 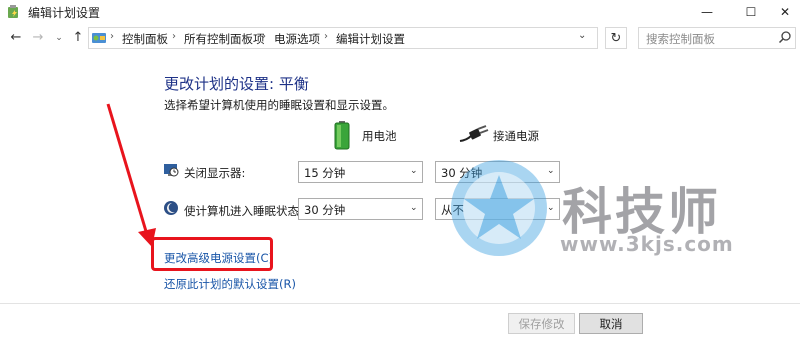 I want to click on breadcrumb-power-options: 电源选项, so click(x=297, y=39).